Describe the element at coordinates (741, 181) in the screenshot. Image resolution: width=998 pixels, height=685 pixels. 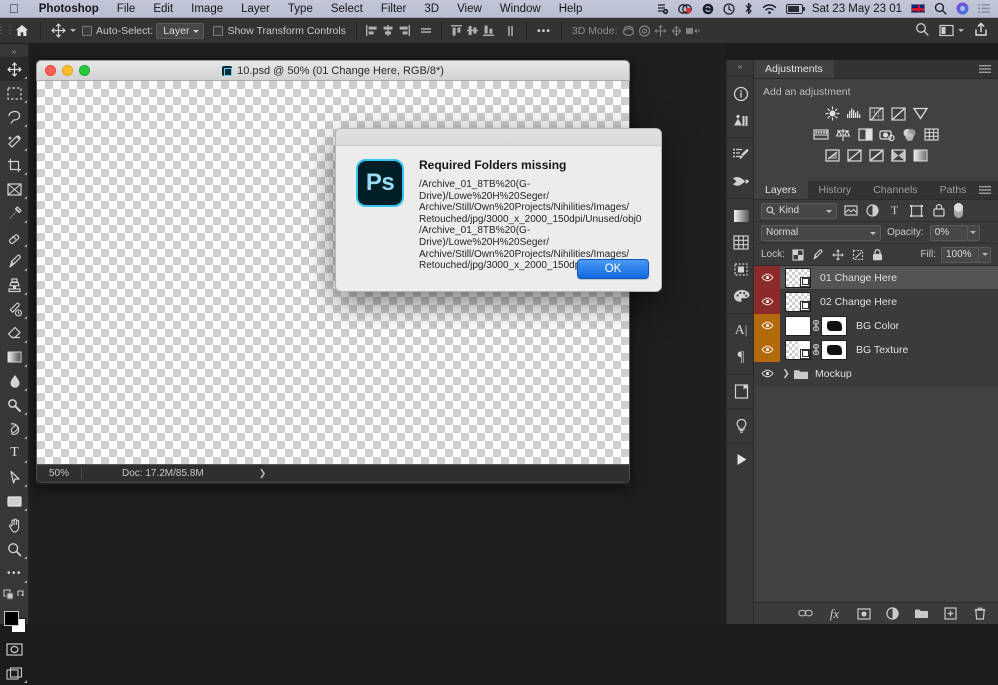
I see `brushes-panel-icon` at that location.